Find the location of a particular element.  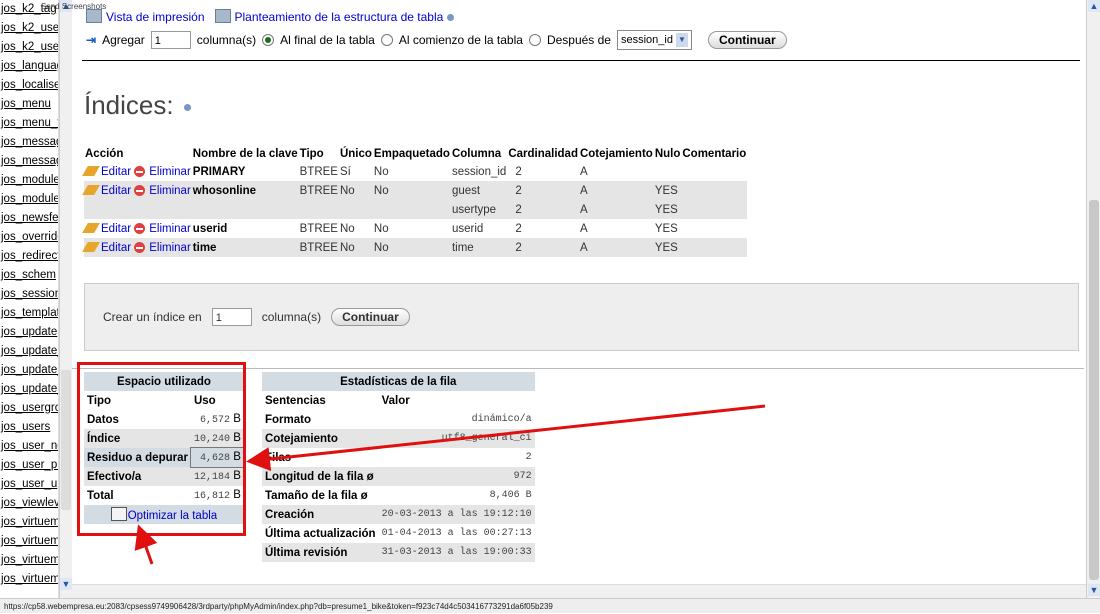

sidebar-item-table: jos_session is located at coordinates (29, 294).